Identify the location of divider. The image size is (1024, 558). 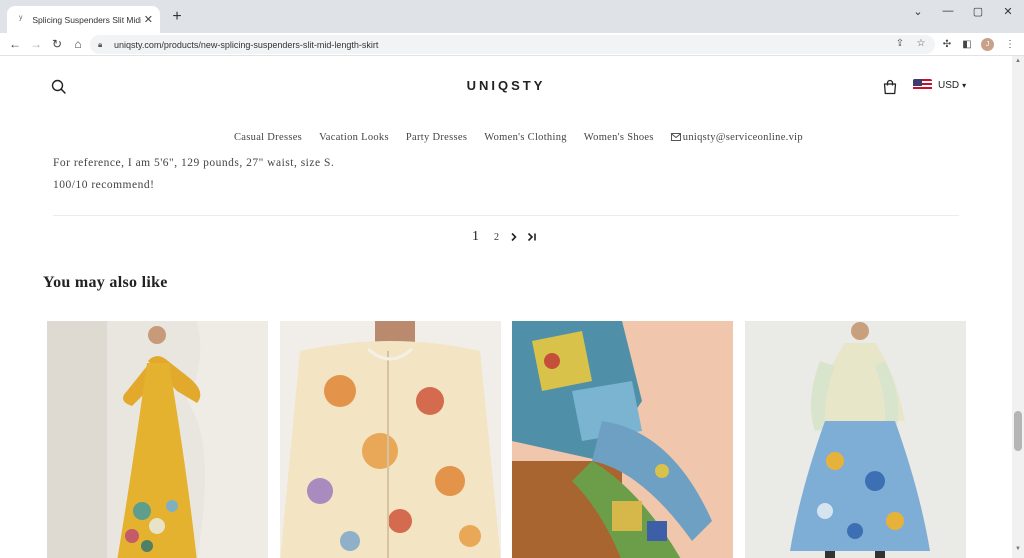
(506, 215).